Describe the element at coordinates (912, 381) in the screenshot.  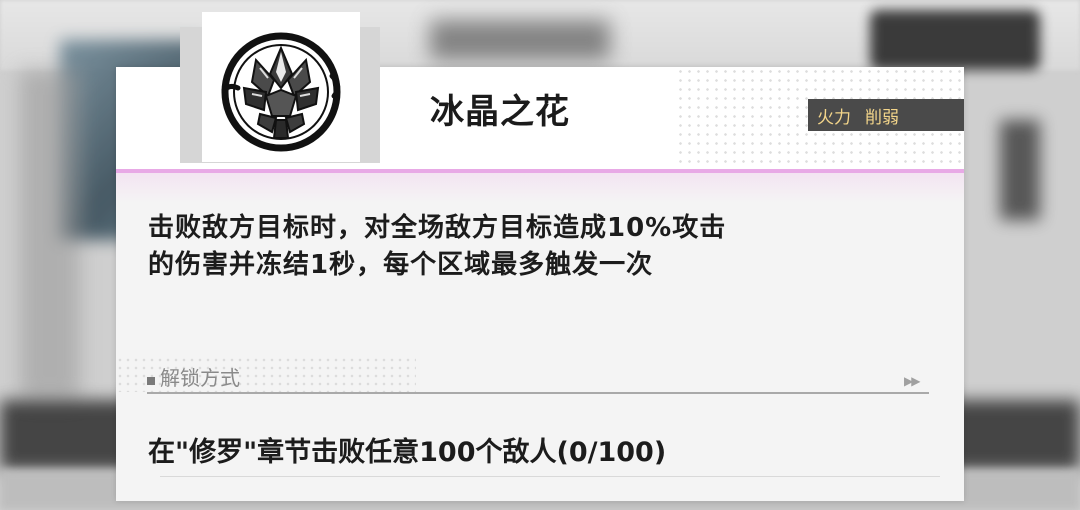
I see `double-arrow-icon: ▶▶` at that location.